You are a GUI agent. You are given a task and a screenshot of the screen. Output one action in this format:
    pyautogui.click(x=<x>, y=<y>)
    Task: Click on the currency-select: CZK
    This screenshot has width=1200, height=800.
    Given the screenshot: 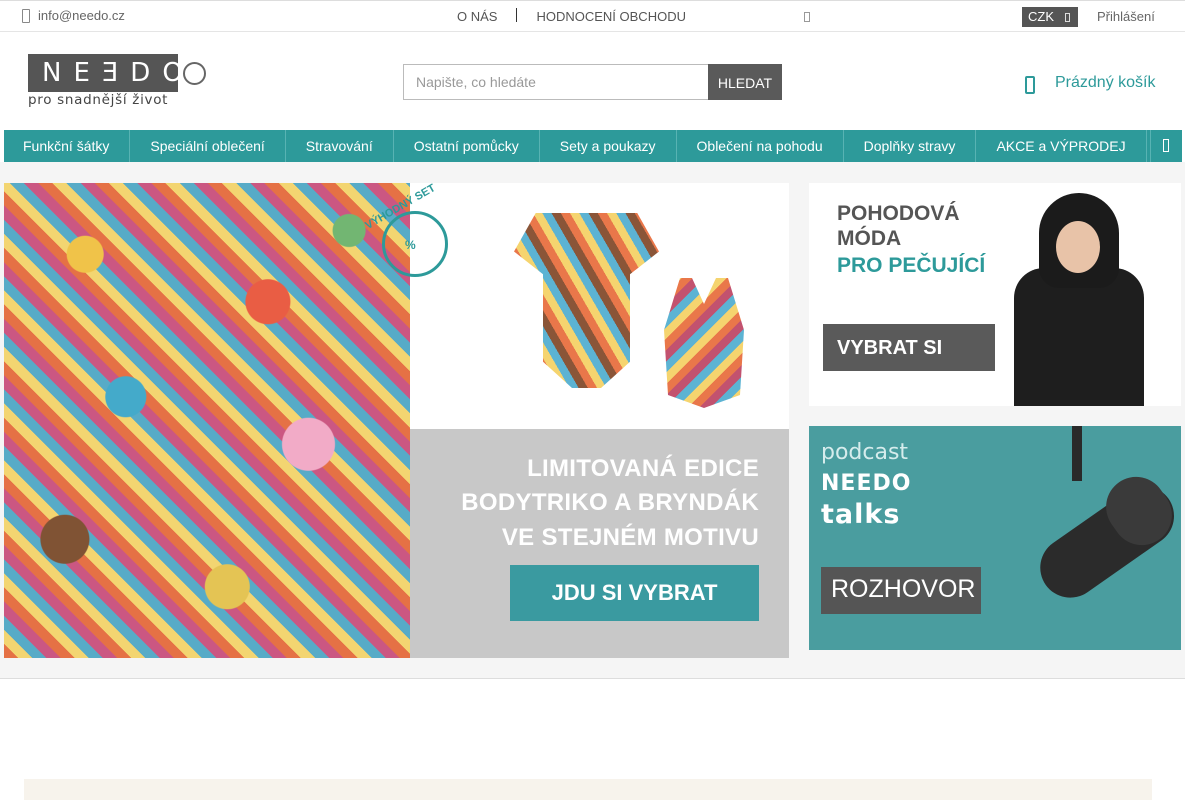 What is the action you would take?
    pyautogui.click(x=1050, y=17)
    